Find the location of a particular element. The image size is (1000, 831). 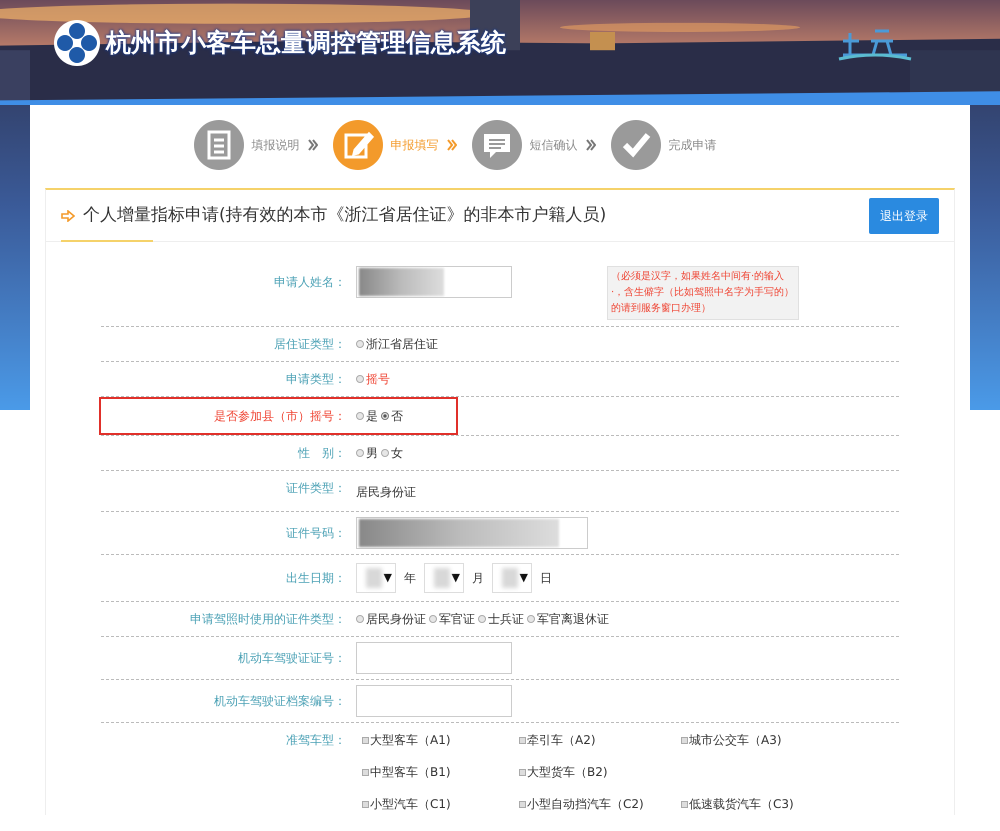

checkbox-option: 低速载货汽车（C3) is located at coordinates (751, 804).